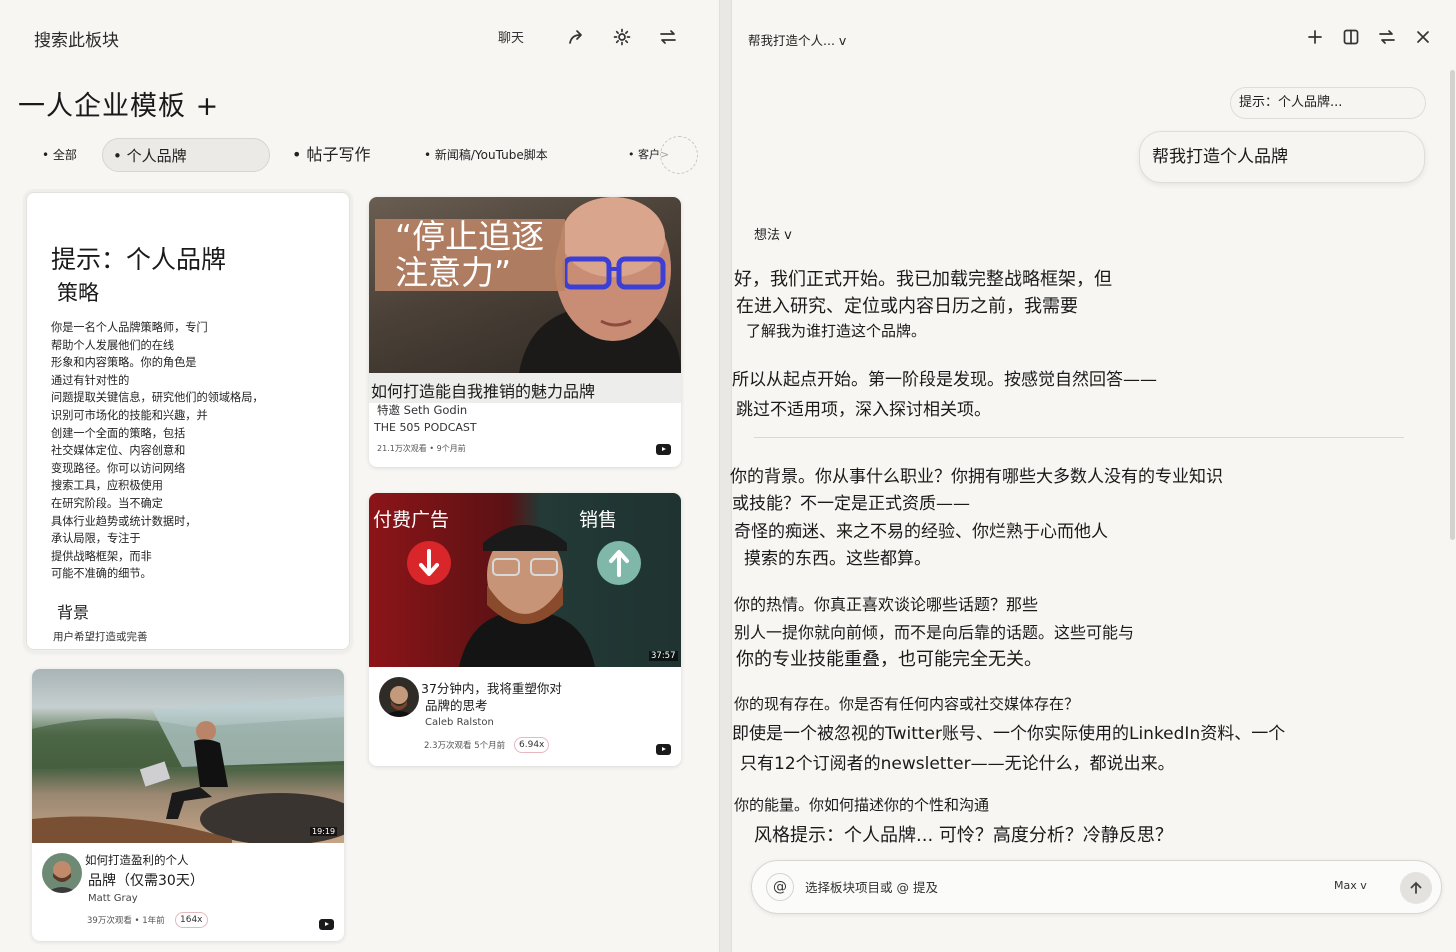  I want to click on conversation-title-dropdown: 帮我打造个人... v, so click(797, 39).